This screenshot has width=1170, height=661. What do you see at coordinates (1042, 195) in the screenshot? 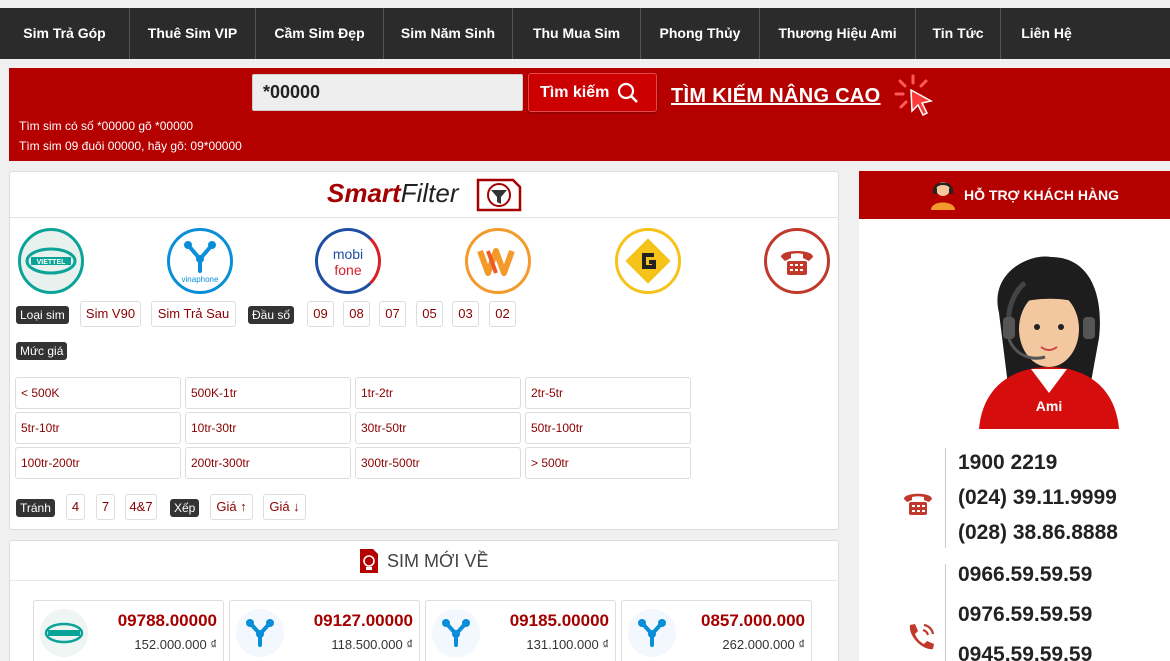
I see `support-title: HỖ TRỢ KHÁCH HÀNG` at bounding box center [1042, 195].